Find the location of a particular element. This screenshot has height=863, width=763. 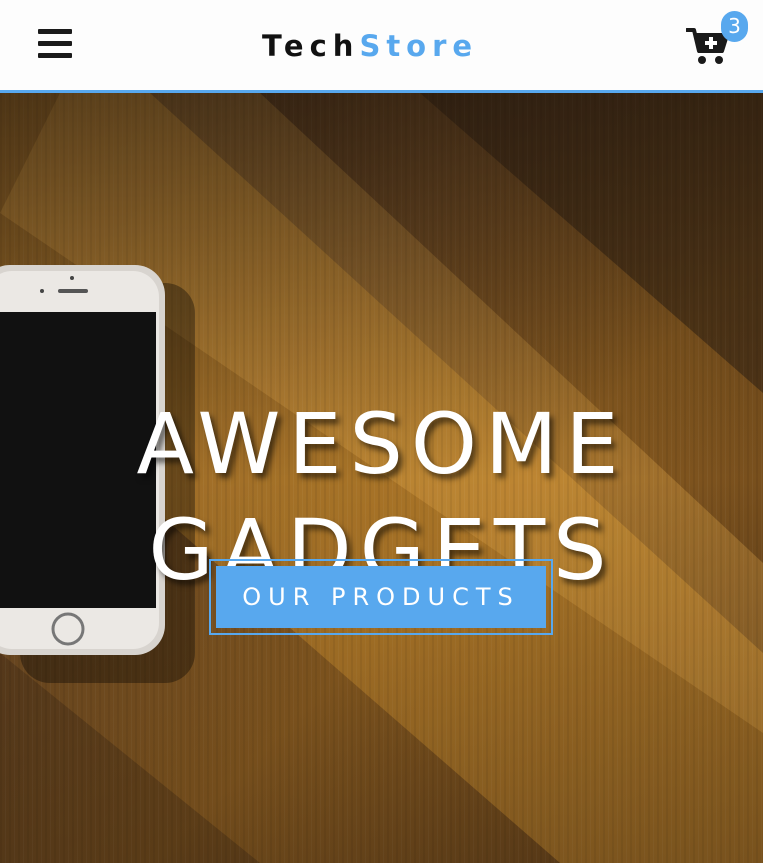

brand-logo: TechStore is located at coordinates (382, 46).